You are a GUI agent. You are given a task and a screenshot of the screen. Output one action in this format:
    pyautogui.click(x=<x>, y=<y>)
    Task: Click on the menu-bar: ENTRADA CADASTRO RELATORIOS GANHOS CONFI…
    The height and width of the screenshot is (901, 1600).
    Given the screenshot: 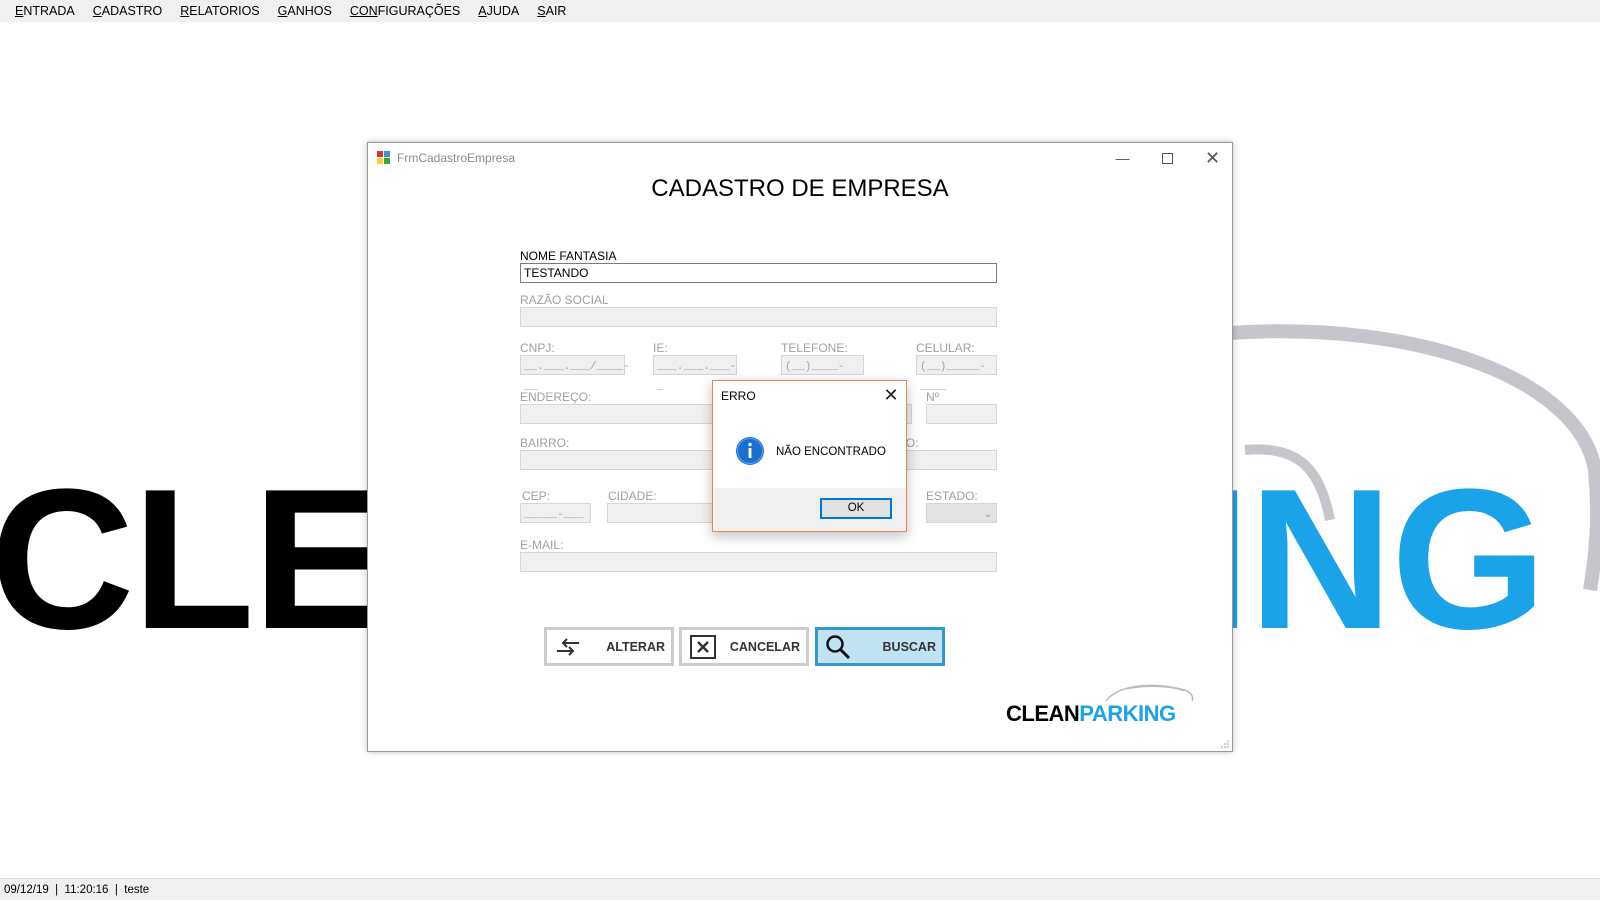 What is the action you would take?
    pyautogui.click(x=800, y=11)
    